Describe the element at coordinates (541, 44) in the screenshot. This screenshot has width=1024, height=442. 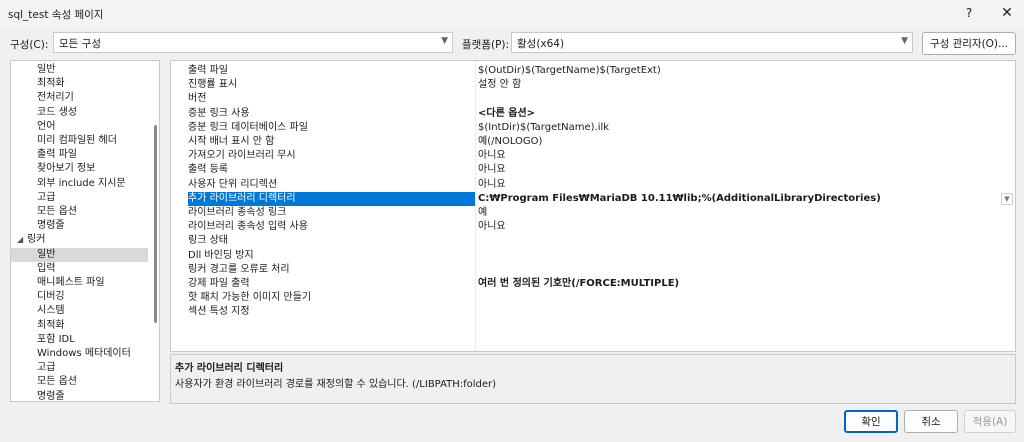
I see `platform-value: 활성(x64)` at that location.